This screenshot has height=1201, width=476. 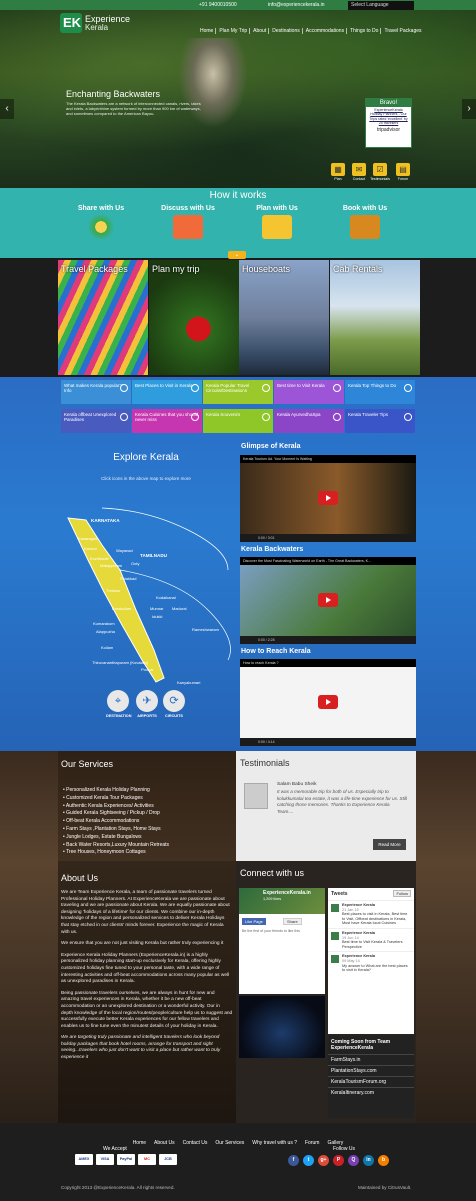 I want to click on info-menu-item: Kerala Traveler Tips, so click(x=380, y=421).